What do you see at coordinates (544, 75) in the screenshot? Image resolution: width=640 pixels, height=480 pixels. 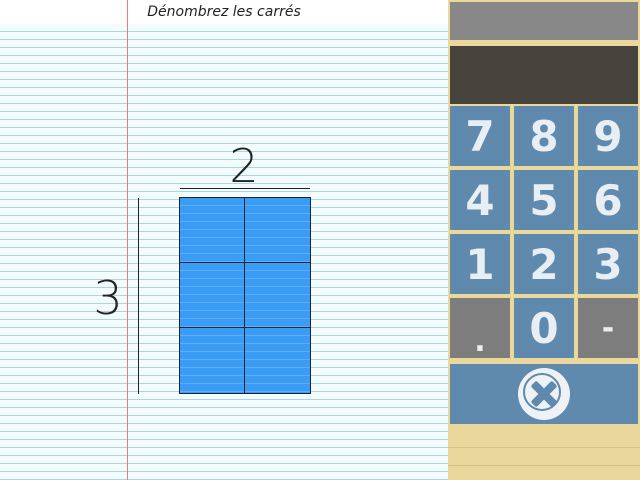 I see `answer-display` at bounding box center [544, 75].